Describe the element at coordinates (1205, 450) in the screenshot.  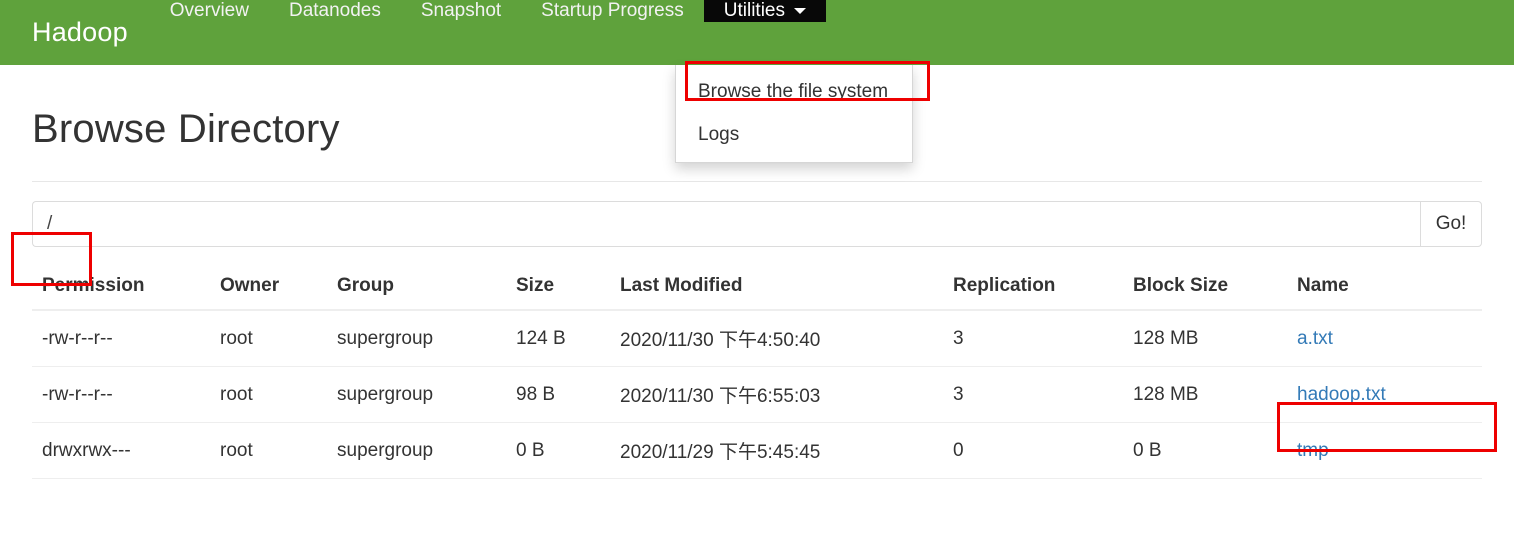
I see `cell-block-size: 0 B` at that location.